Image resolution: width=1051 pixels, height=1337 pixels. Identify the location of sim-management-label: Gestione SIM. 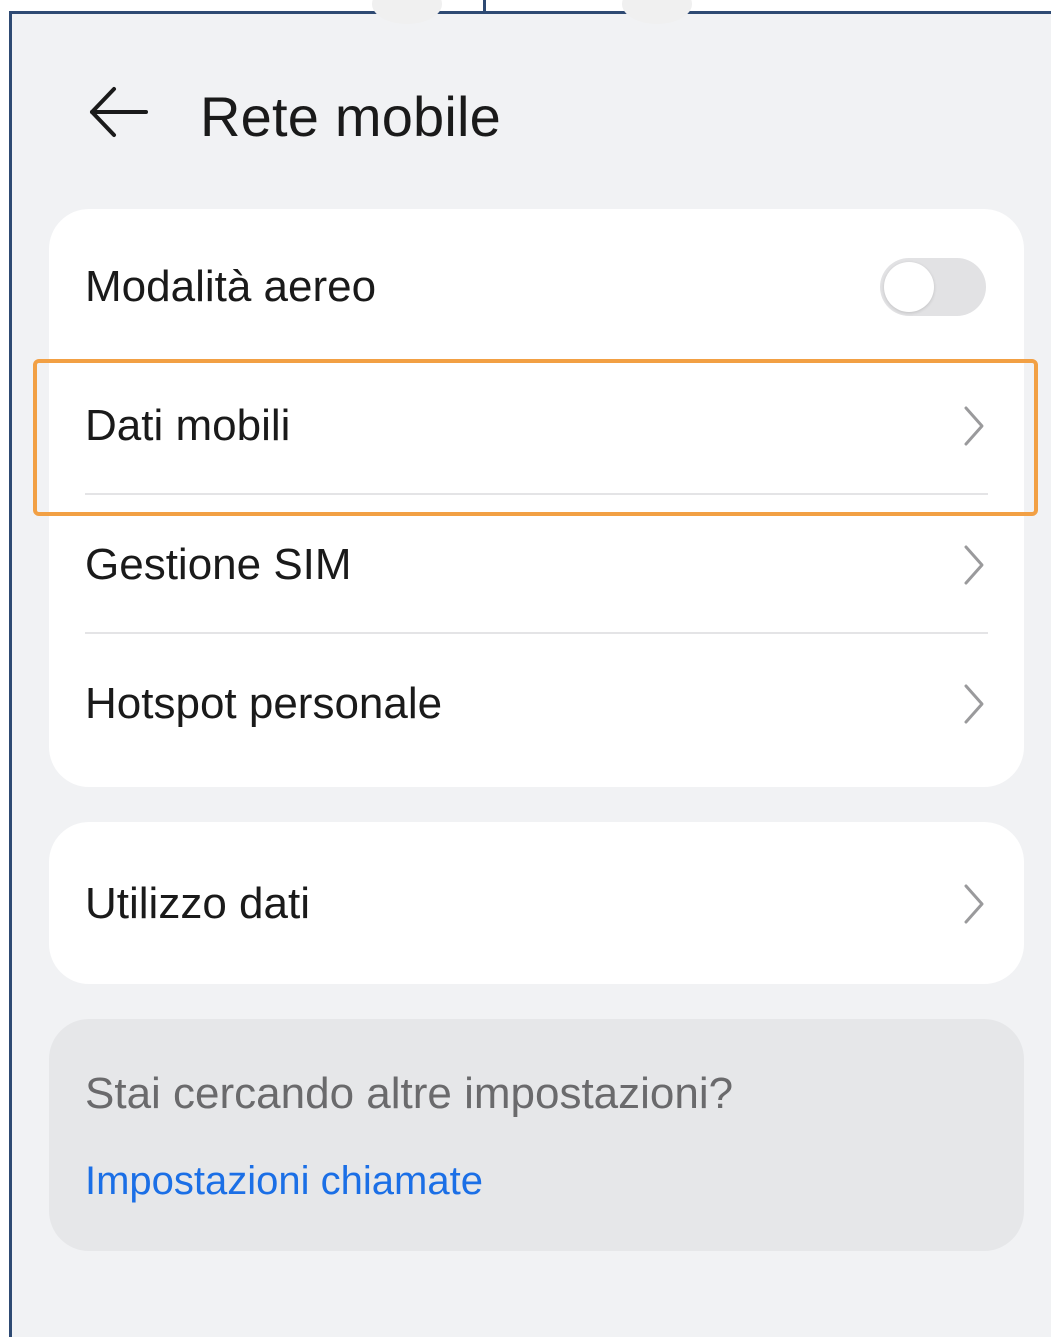
(218, 564).